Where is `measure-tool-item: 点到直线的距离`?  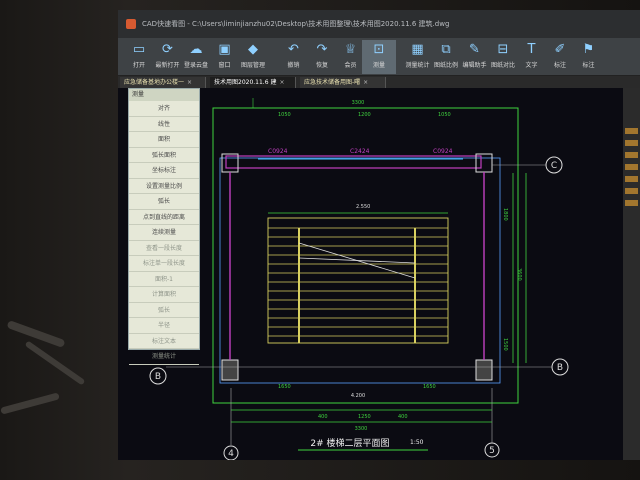 measure-tool-item: 点到直线的距离 is located at coordinates (164, 217).